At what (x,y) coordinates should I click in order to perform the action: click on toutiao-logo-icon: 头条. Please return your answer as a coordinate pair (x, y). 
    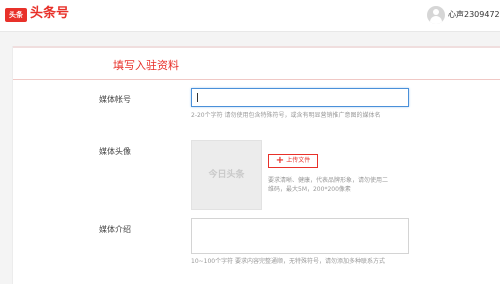
    Looking at the image, I should click on (16, 15).